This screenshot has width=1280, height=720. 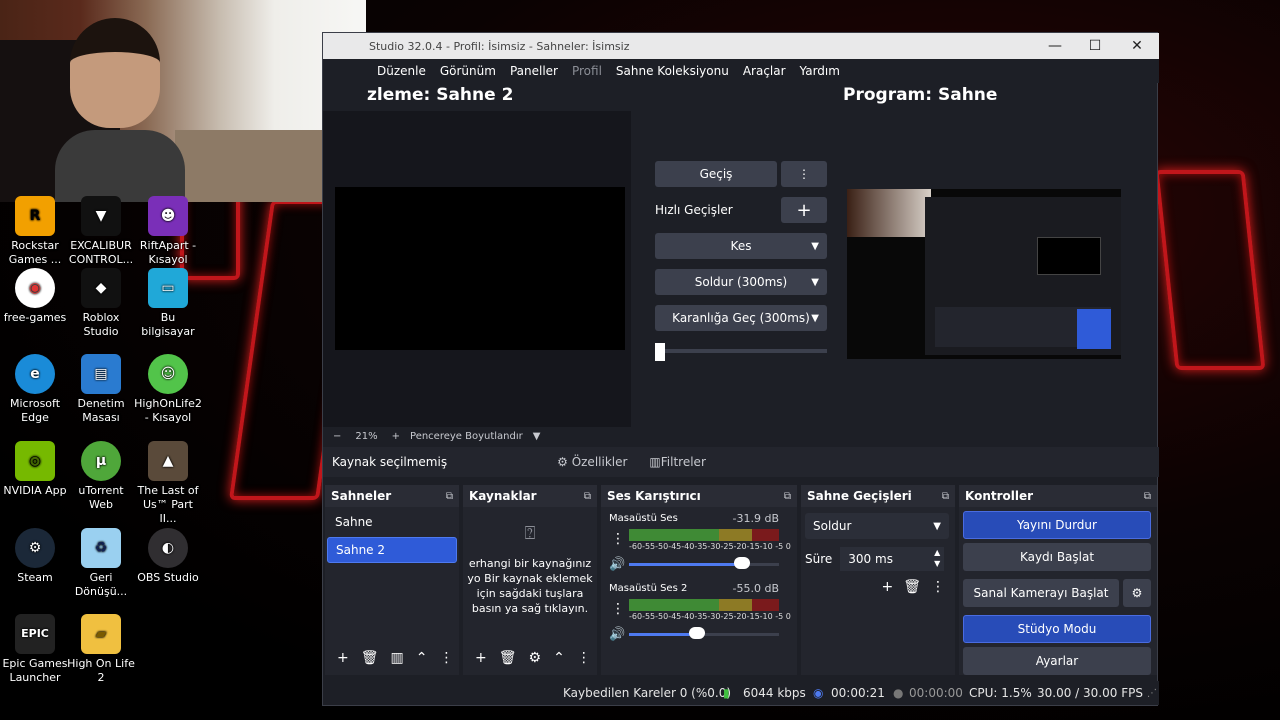 I want to click on scenes-toolbar: + 🗑 ▥ ⌃ ⋮, so click(x=389, y=658).